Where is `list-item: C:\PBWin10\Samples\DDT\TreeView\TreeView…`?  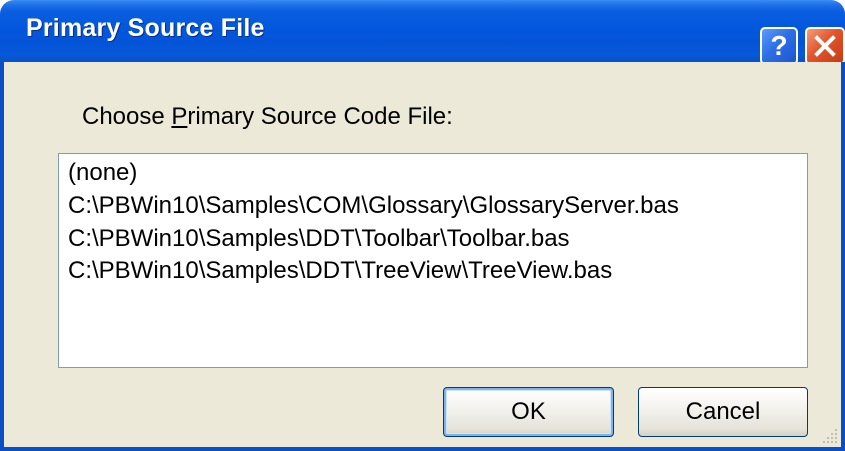
list-item: C:\PBWin10\Samples\DDT\TreeView\TreeView… is located at coordinates (340, 271).